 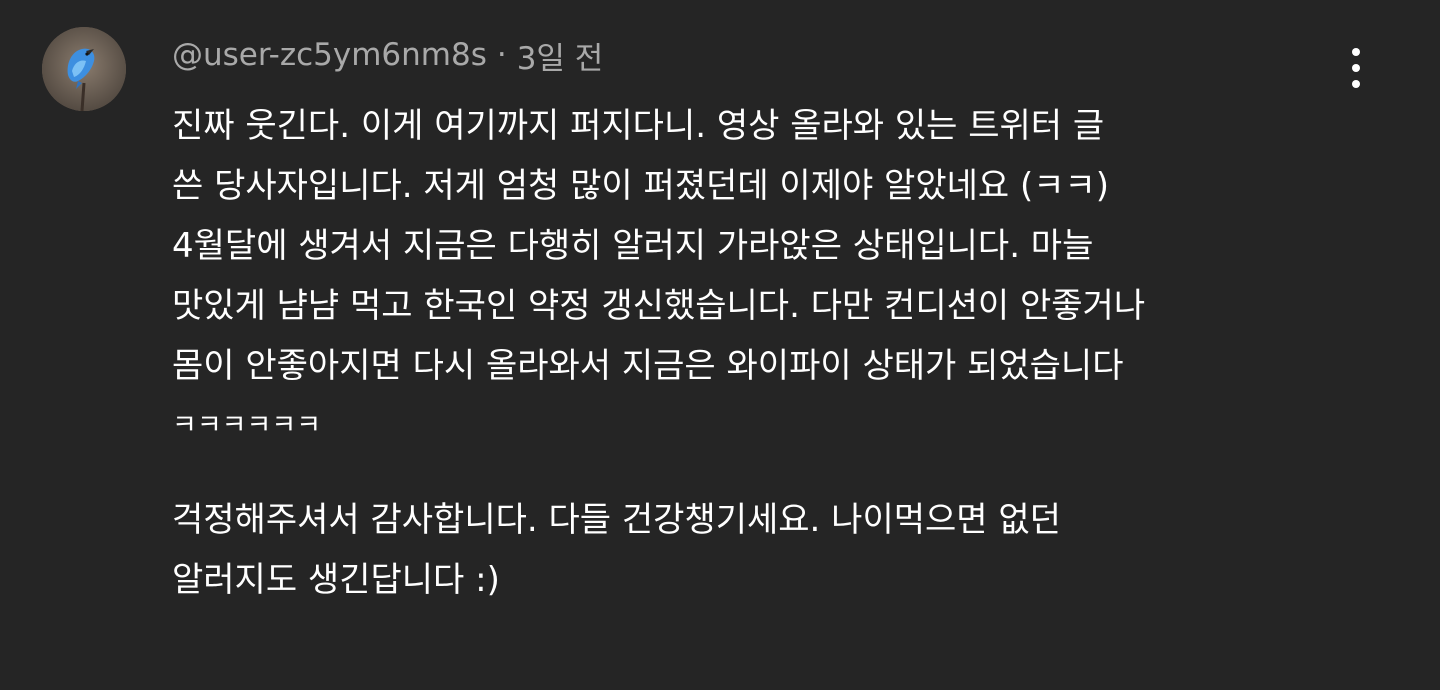 I want to click on more-actions-button, so click(x=1356, y=68).